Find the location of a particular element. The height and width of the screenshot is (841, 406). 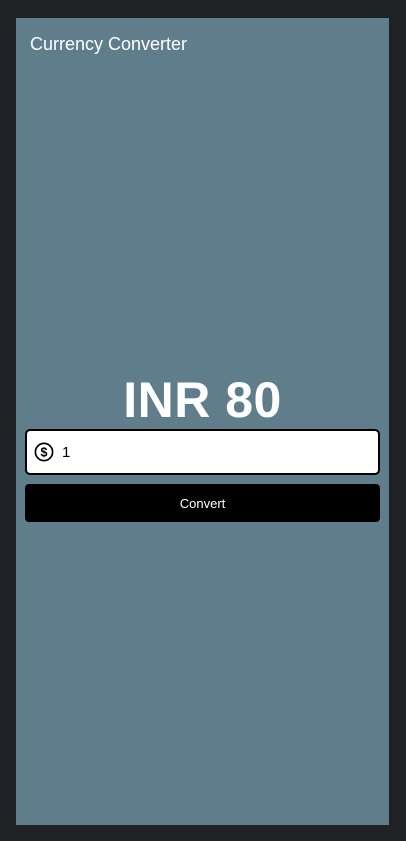

dollar-circle-icon: $ is located at coordinates (44, 452).